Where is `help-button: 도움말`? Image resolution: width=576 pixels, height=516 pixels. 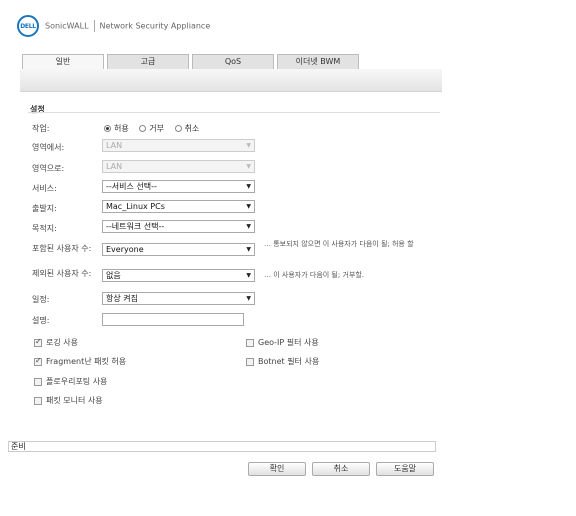
help-button: 도움말 is located at coordinates (405, 469).